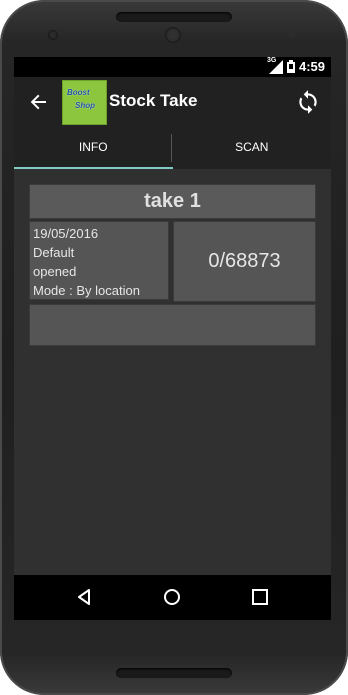  I want to click on earpiece-speaker, so click(174, 17).